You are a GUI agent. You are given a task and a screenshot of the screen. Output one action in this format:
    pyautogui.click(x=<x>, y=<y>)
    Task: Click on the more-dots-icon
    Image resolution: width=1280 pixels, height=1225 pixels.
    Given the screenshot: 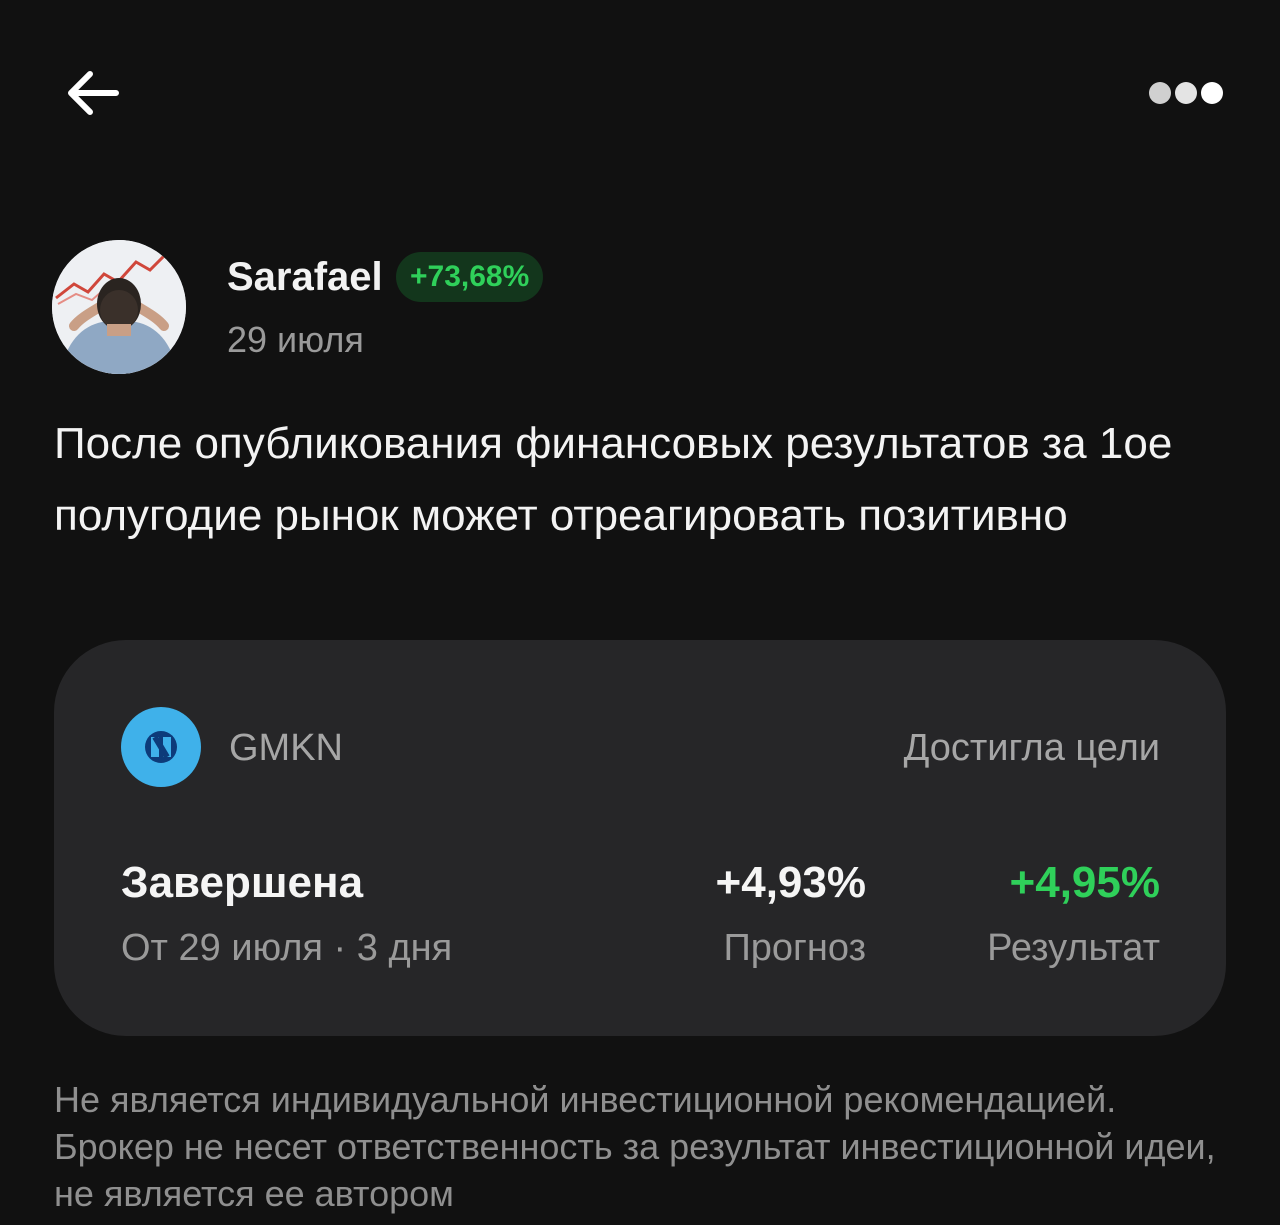 What is the action you would take?
    pyautogui.click(x=1186, y=93)
    